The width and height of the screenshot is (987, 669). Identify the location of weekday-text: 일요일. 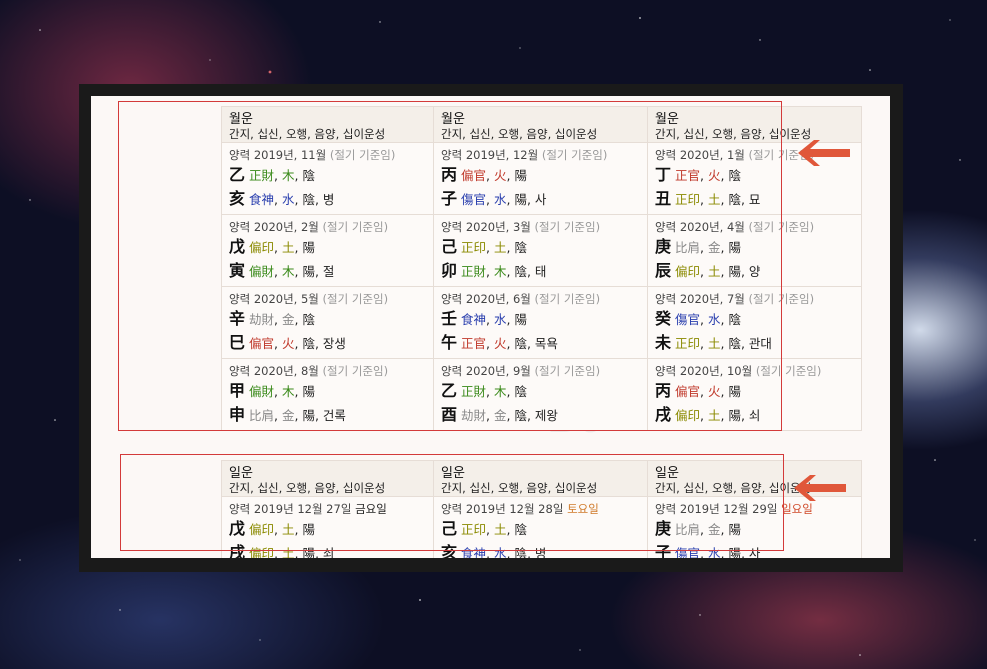
(797, 509).